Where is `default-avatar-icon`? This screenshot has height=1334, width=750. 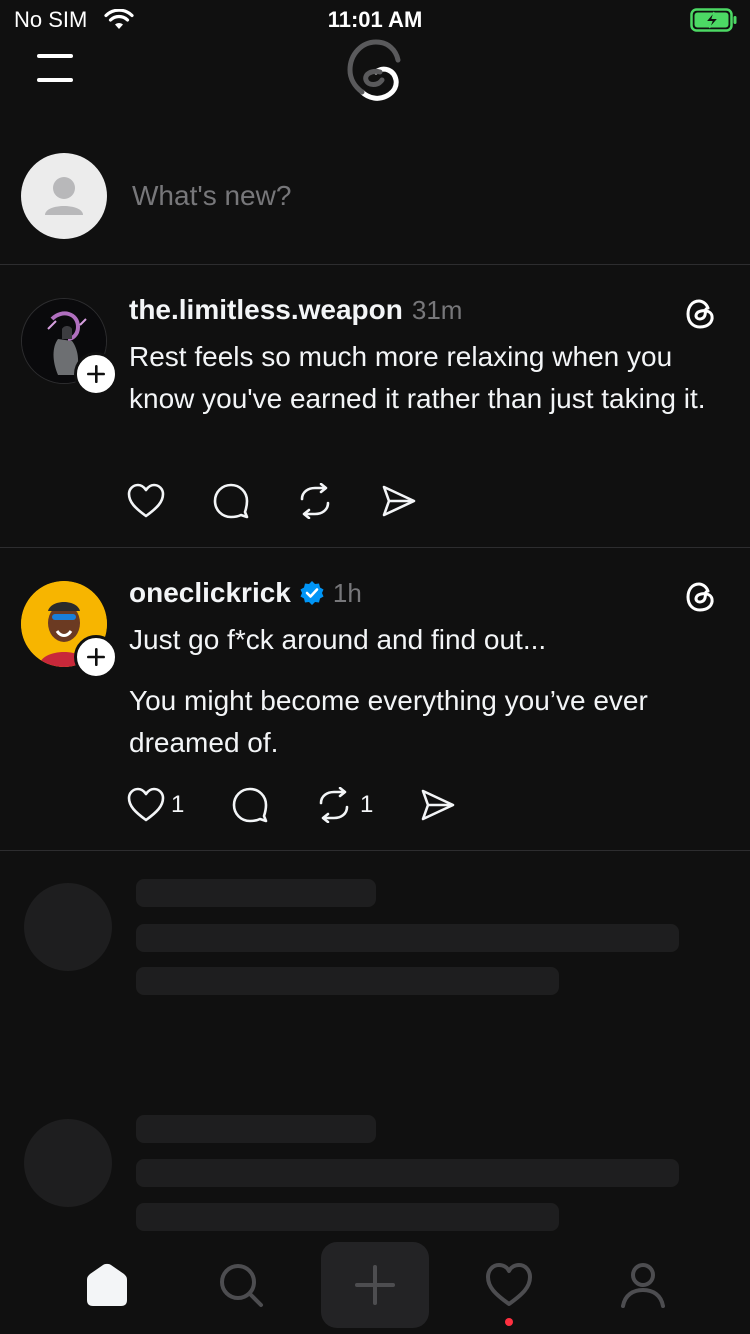 default-avatar-icon is located at coordinates (64, 196).